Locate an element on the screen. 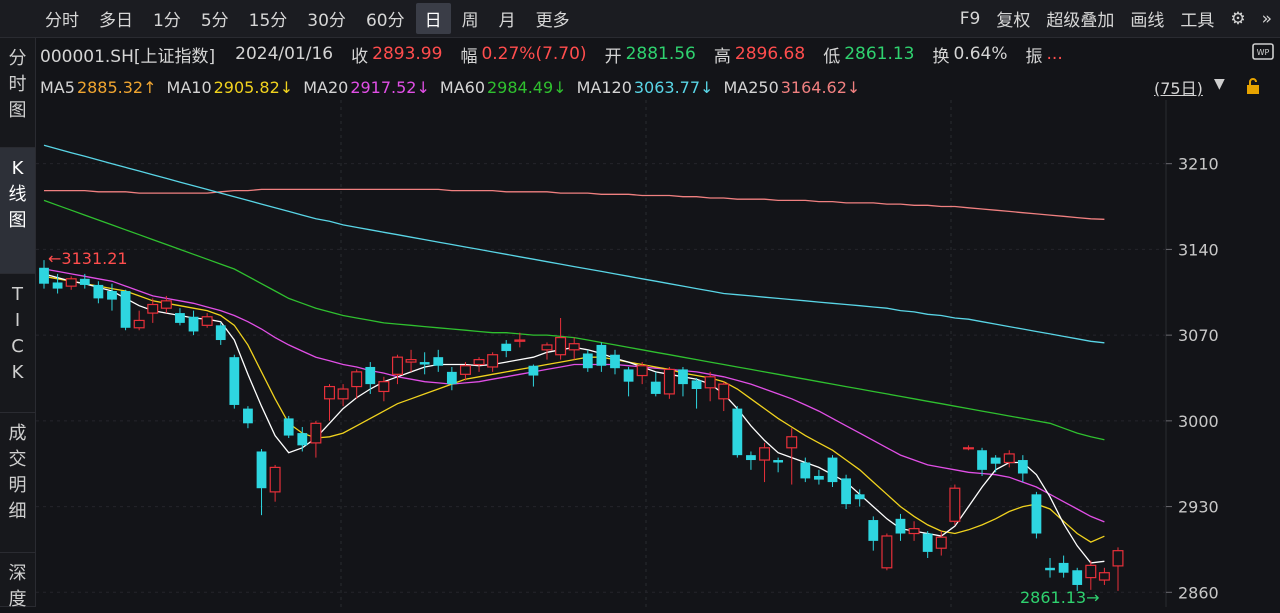 Image resolution: width=1280 pixels, height=613 pixels. low-label: 低 is located at coordinates (832, 56).